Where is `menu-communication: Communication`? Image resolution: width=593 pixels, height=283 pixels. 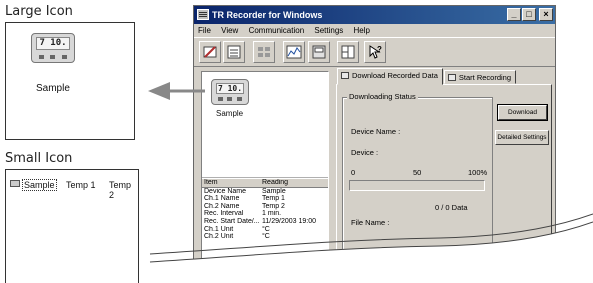
menu-communication: Communication is located at coordinates (277, 30).